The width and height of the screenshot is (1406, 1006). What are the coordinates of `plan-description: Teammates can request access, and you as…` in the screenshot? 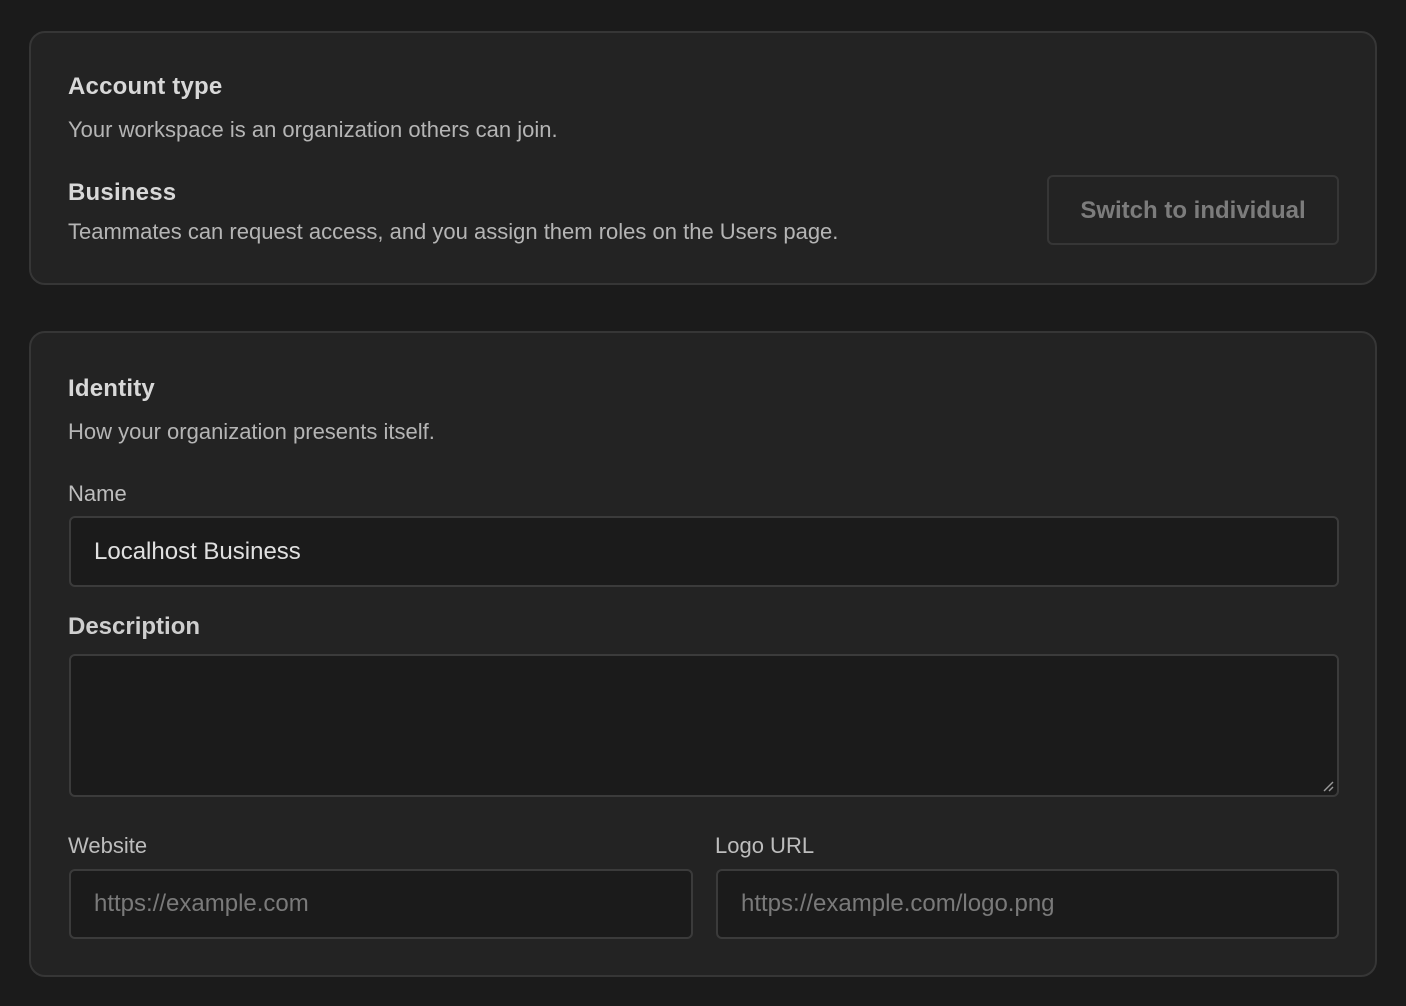 It's located at (453, 231).